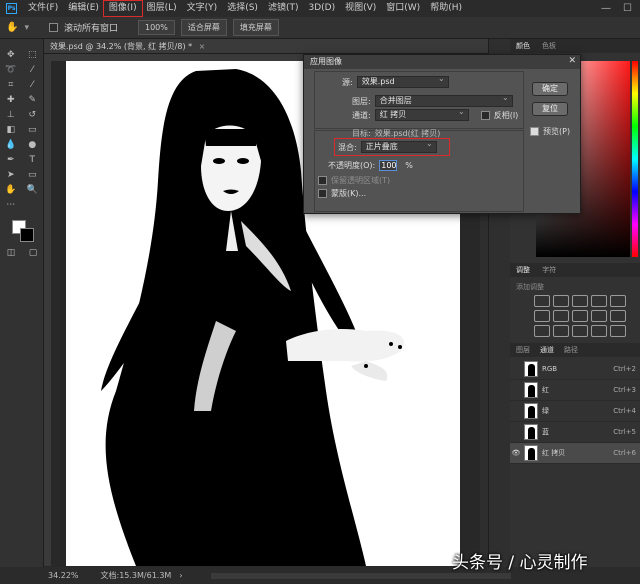 The image size is (640, 584). I want to click on crop-tool-icon: ⌗, so click(11, 85).